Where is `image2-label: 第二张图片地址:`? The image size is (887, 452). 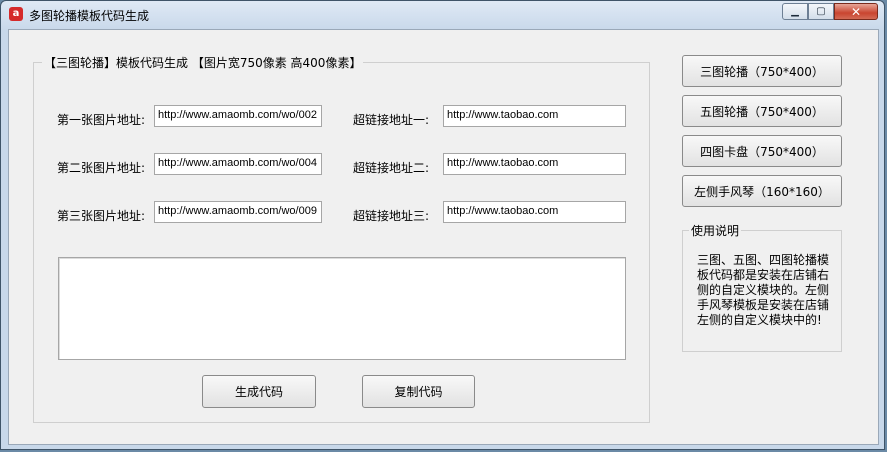 image2-label: 第二张图片地址: is located at coordinates (101, 168).